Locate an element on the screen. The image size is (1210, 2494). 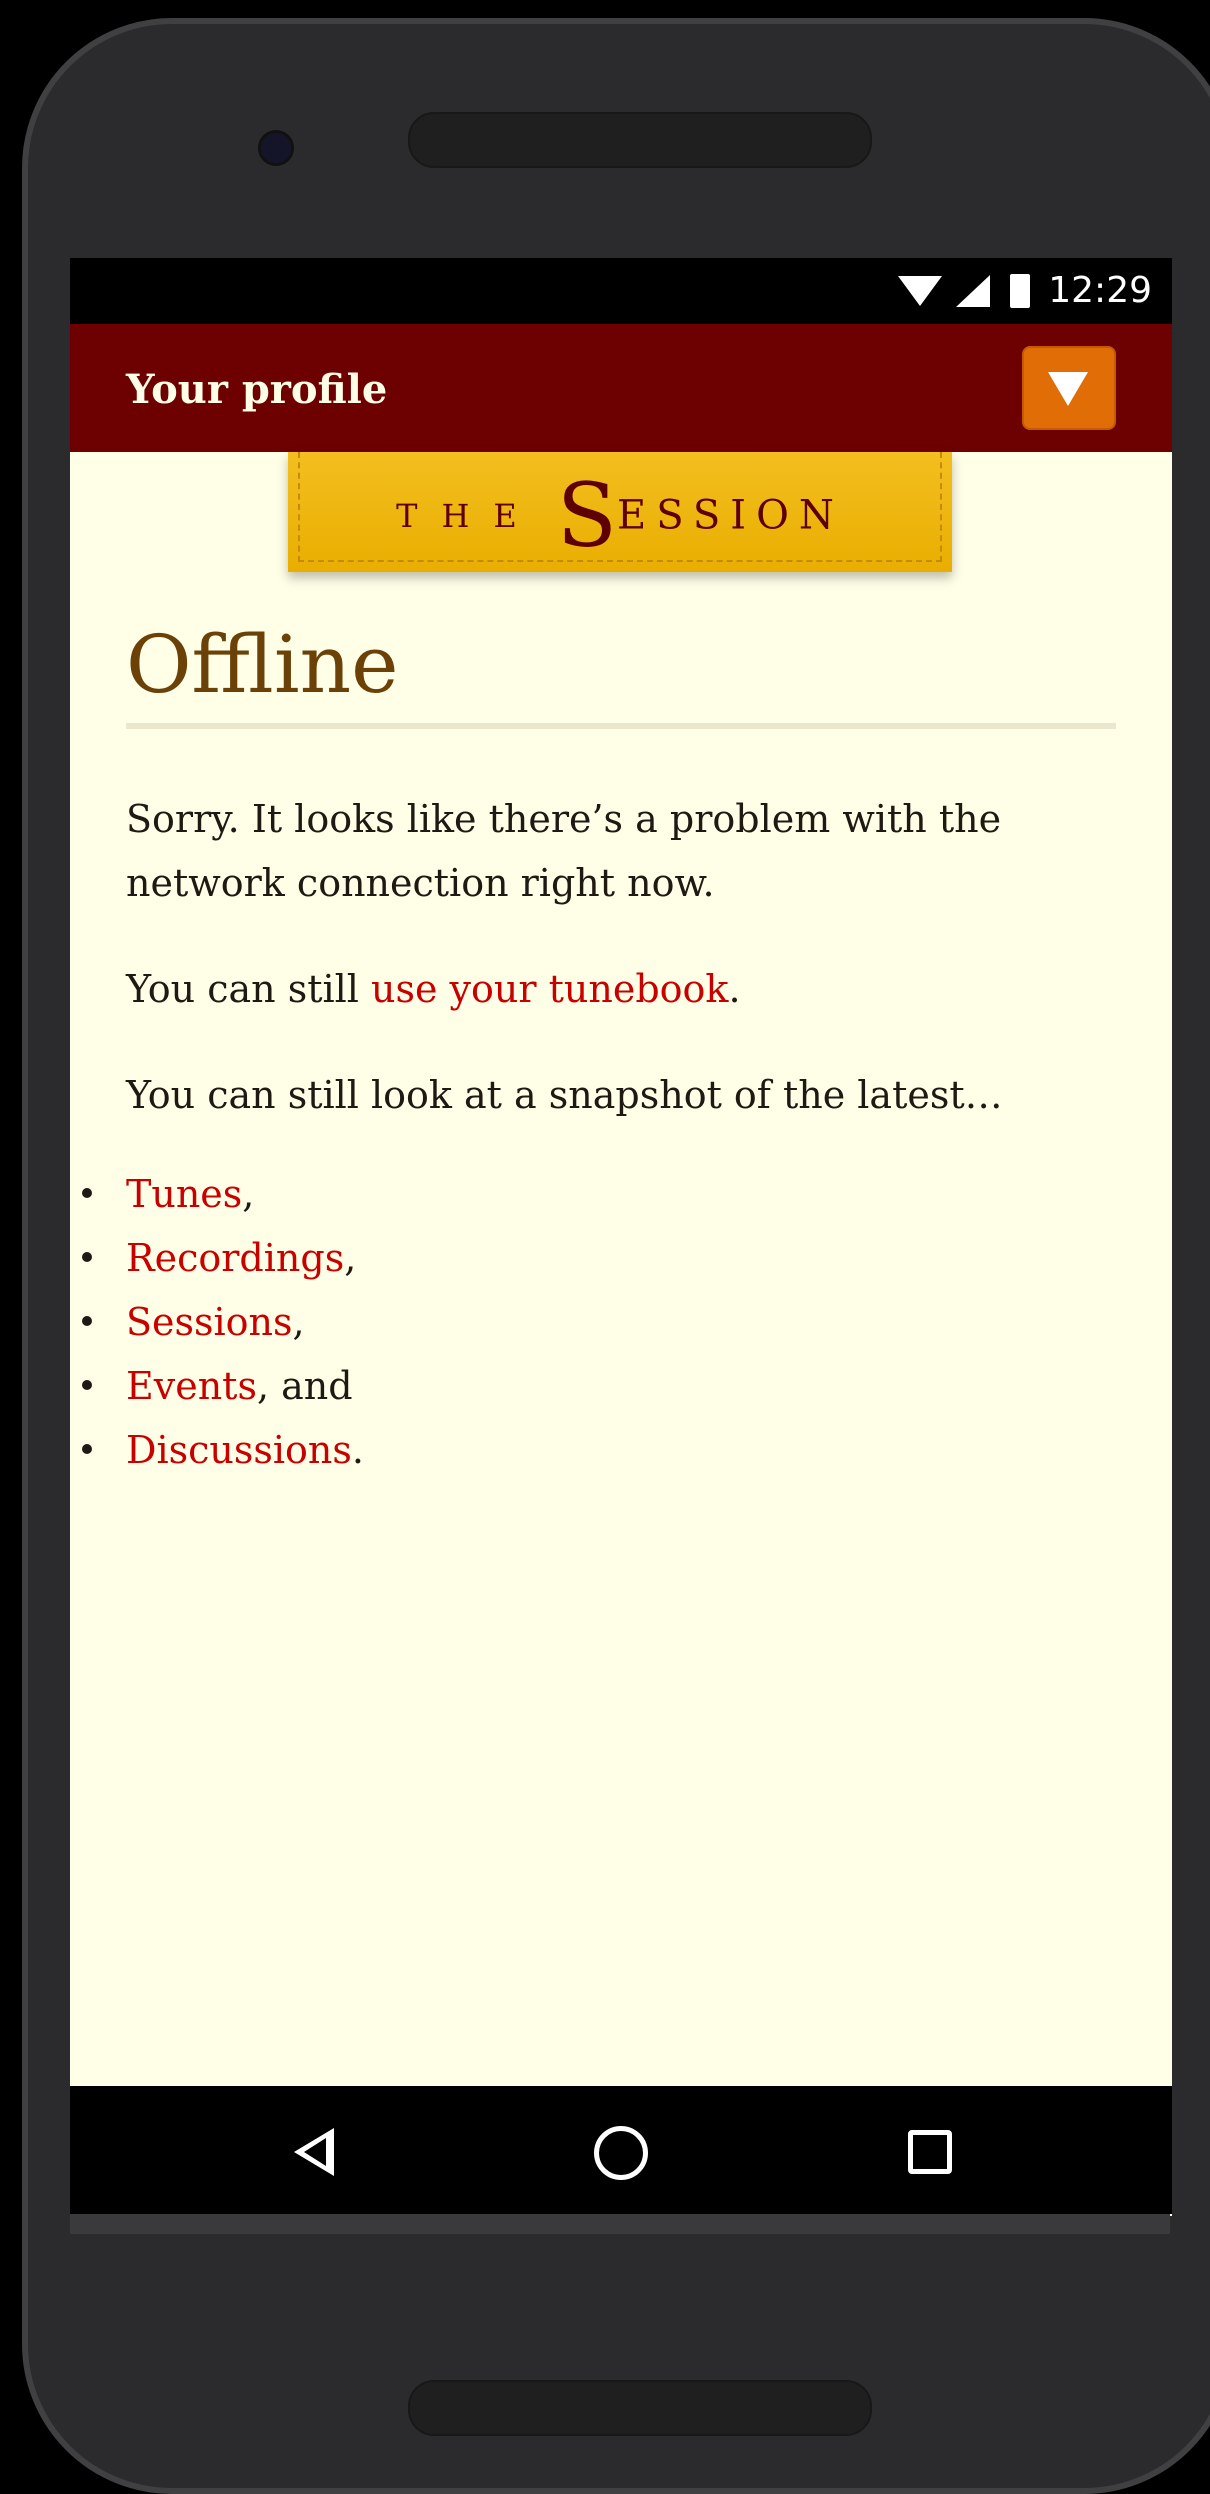
recordings-link: Recordings is located at coordinates (235, 1258).